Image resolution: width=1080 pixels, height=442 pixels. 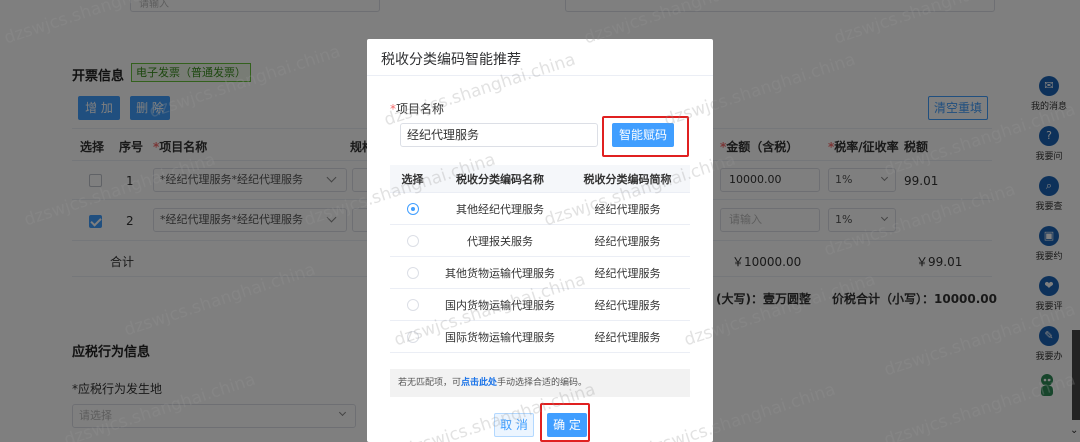 I want to click on radio-selected, so click(x=412, y=208).